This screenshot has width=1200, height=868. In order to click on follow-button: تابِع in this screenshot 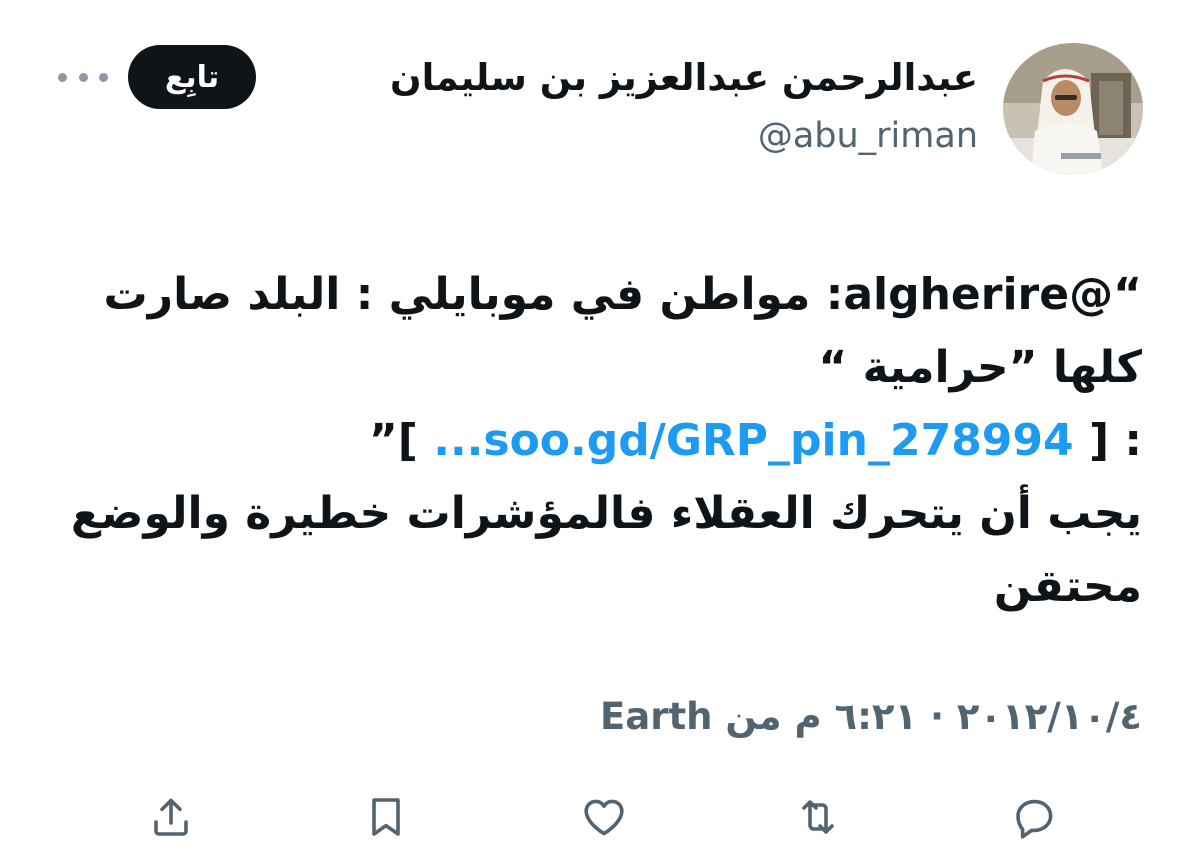, I will do `click(192, 77)`.